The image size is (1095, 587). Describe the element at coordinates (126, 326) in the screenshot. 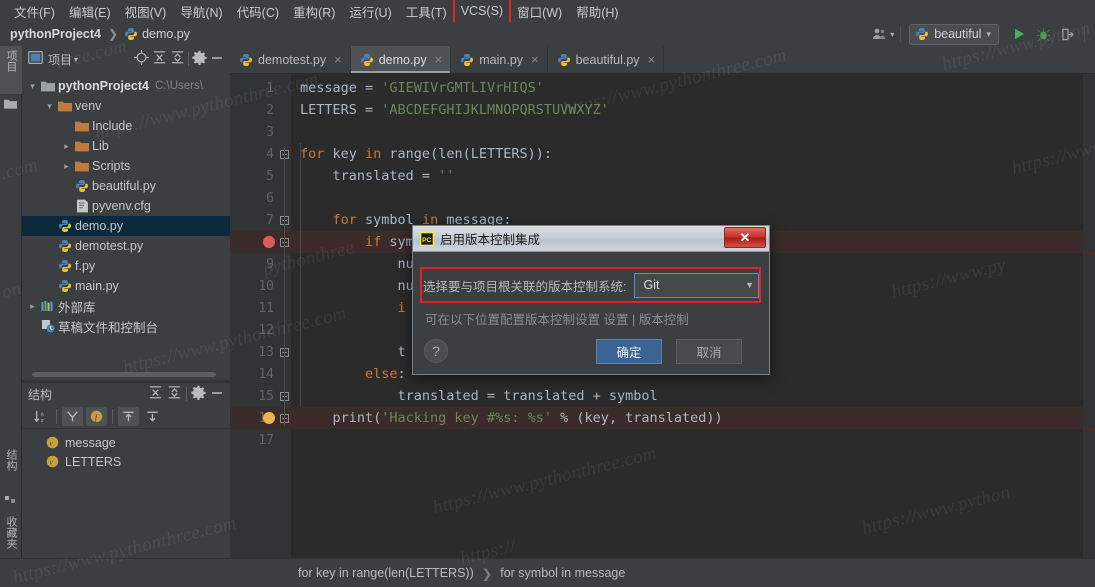

I see `tree-item: 草稿文件和控制台` at that location.